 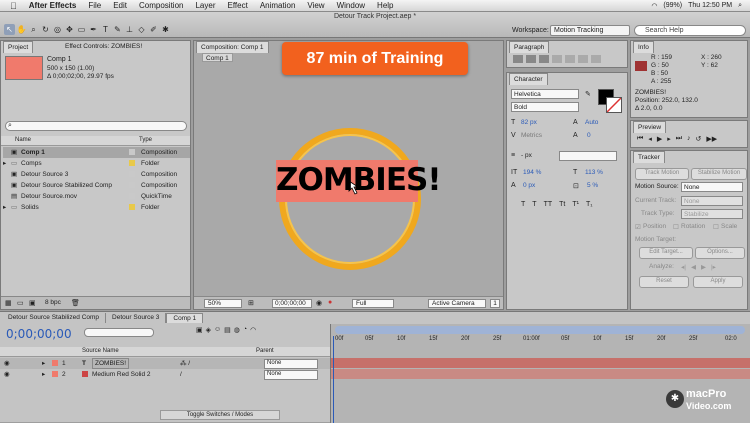 What do you see at coordinates (265, 351) in the screenshot?
I see `parent-column-header: Parent` at bounding box center [265, 351].